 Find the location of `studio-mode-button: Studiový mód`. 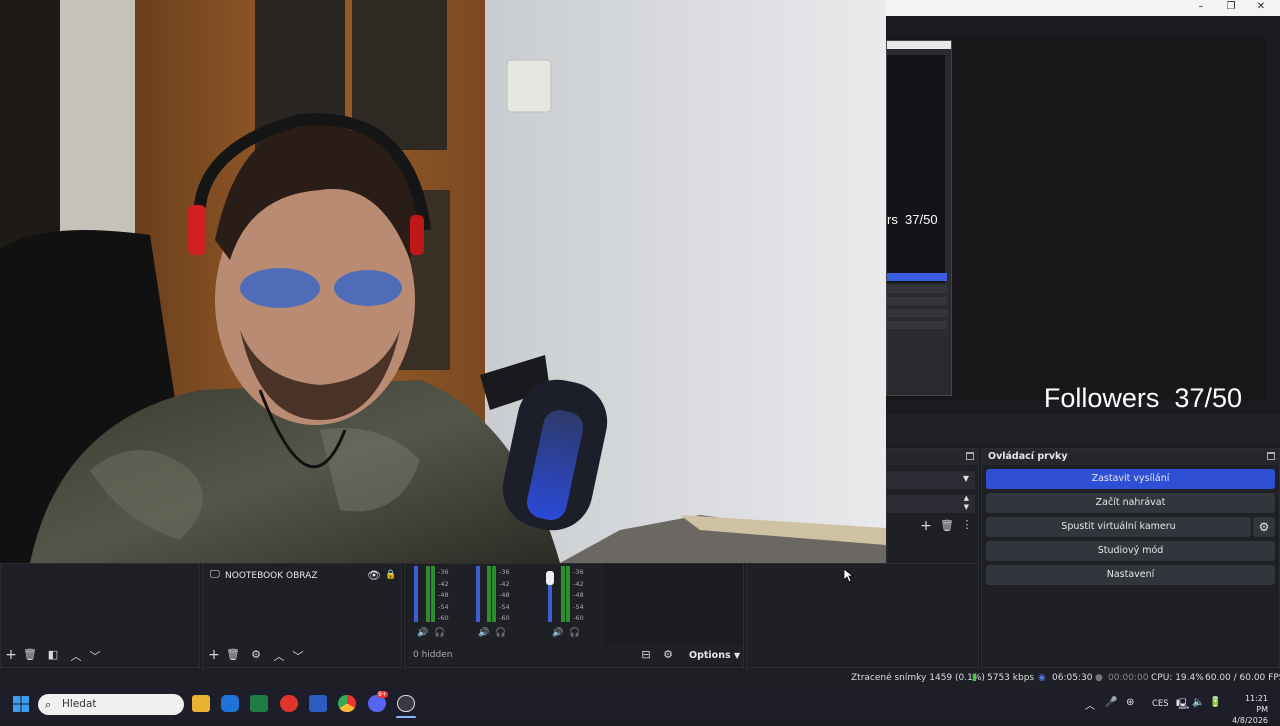

studio-mode-button: Studiový mód is located at coordinates (1130, 551).